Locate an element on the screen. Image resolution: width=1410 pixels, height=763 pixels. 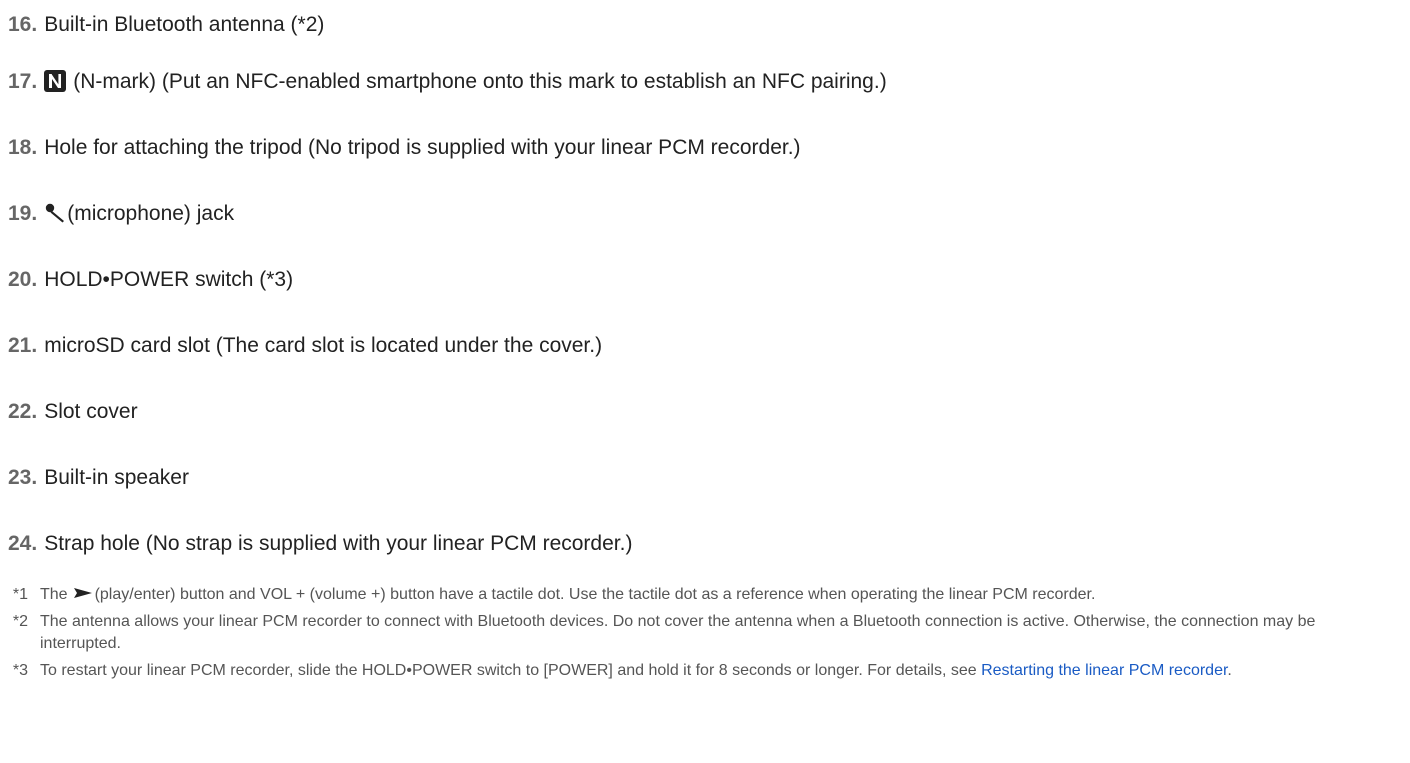
item-description: Built-in Bluetooth antenna (*2) is located at coordinates (184, 24).